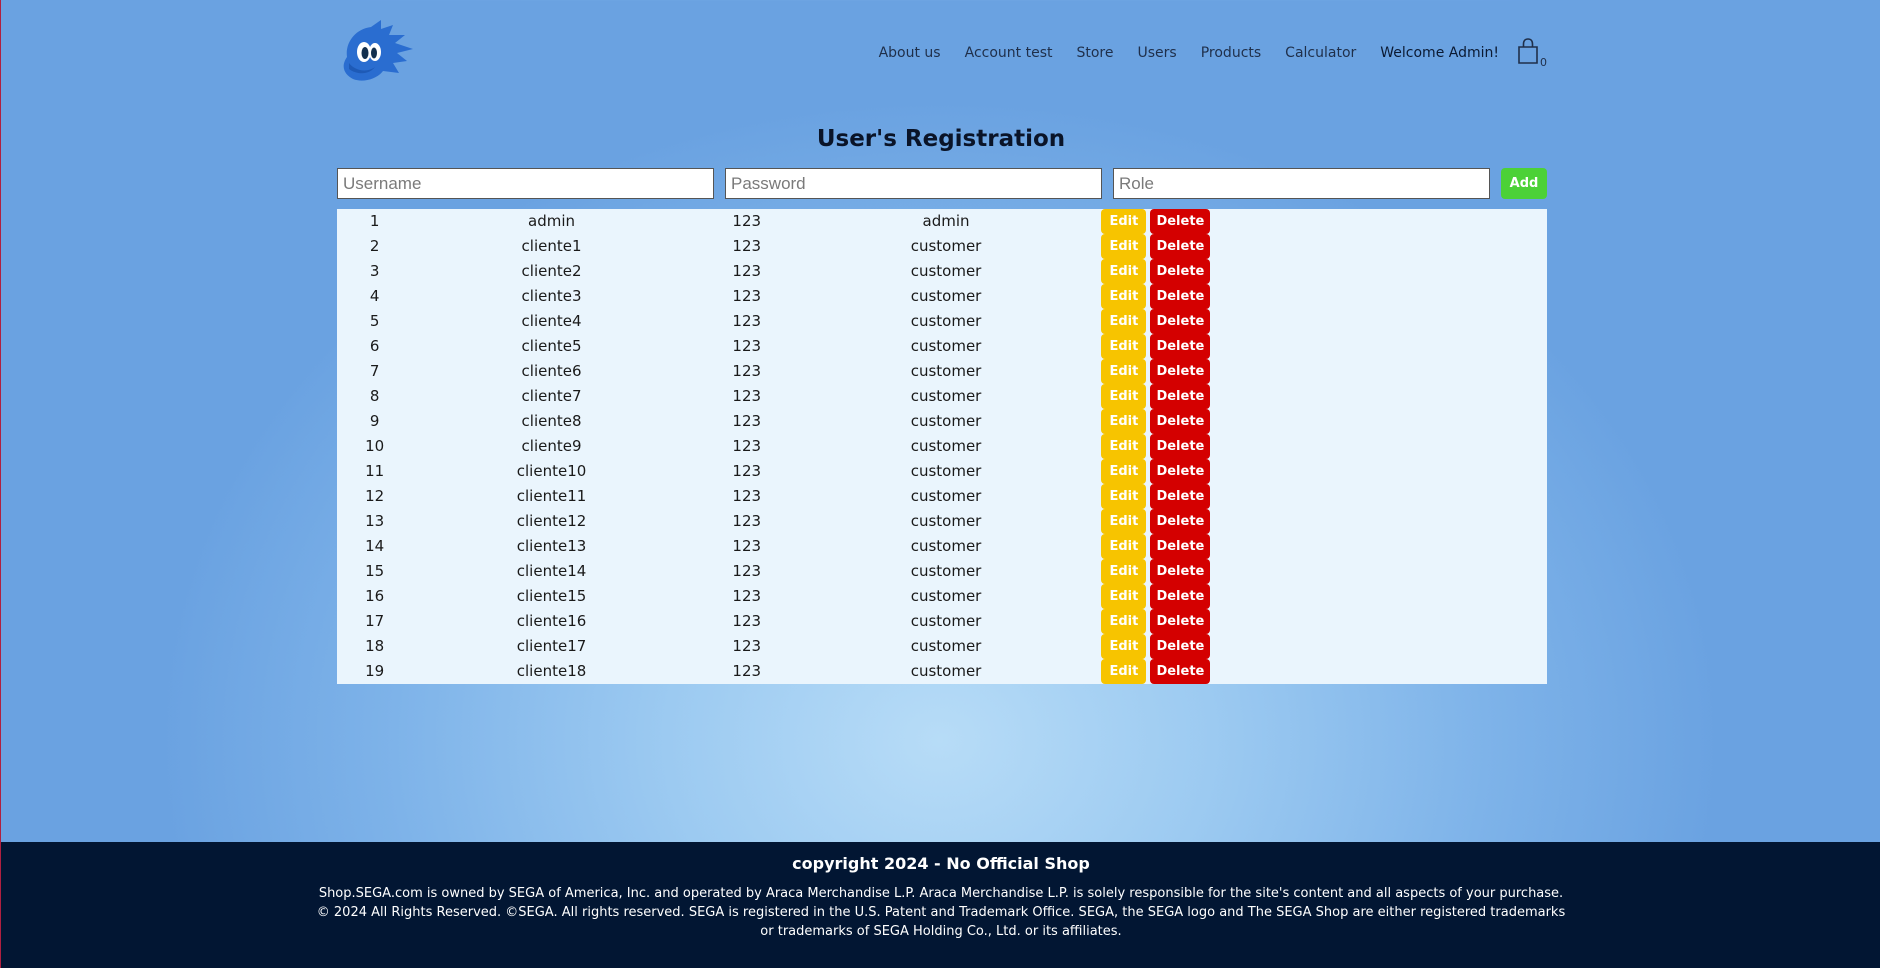  Describe the element at coordinates (942, 521) in the screenshot. I see `table-row: 13 cliente12 123 customer Edit Delete` at that location.